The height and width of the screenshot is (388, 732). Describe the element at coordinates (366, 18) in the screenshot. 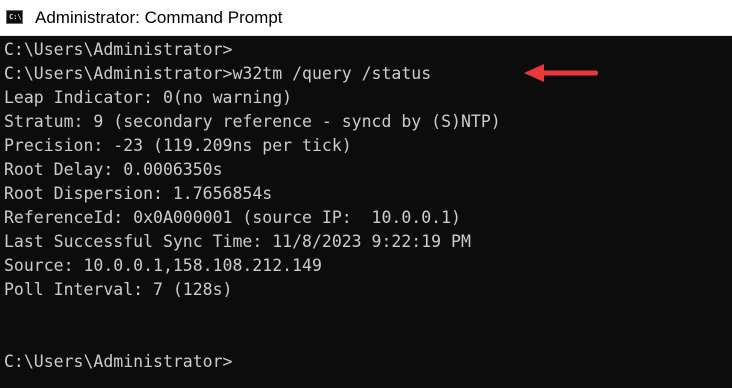

I see `title-bar: C:\ Administrator: Command Prompt` at that location.